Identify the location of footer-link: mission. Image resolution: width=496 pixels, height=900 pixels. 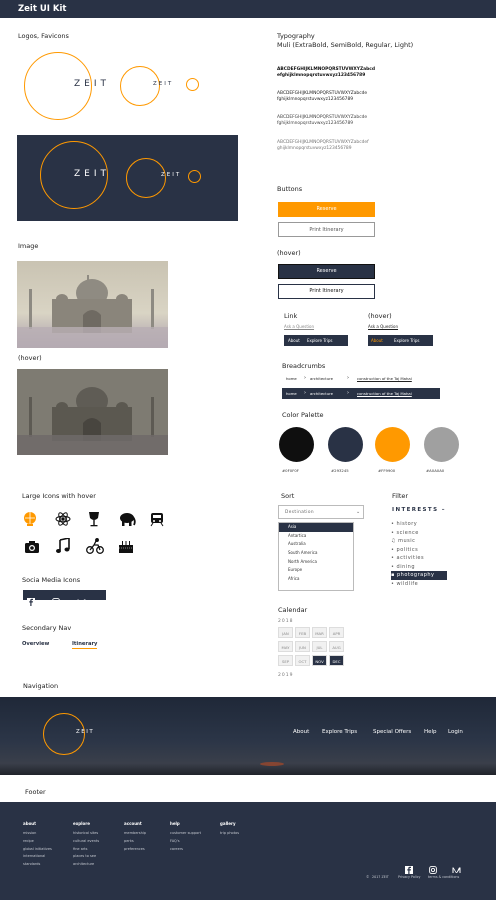
(37, 834).